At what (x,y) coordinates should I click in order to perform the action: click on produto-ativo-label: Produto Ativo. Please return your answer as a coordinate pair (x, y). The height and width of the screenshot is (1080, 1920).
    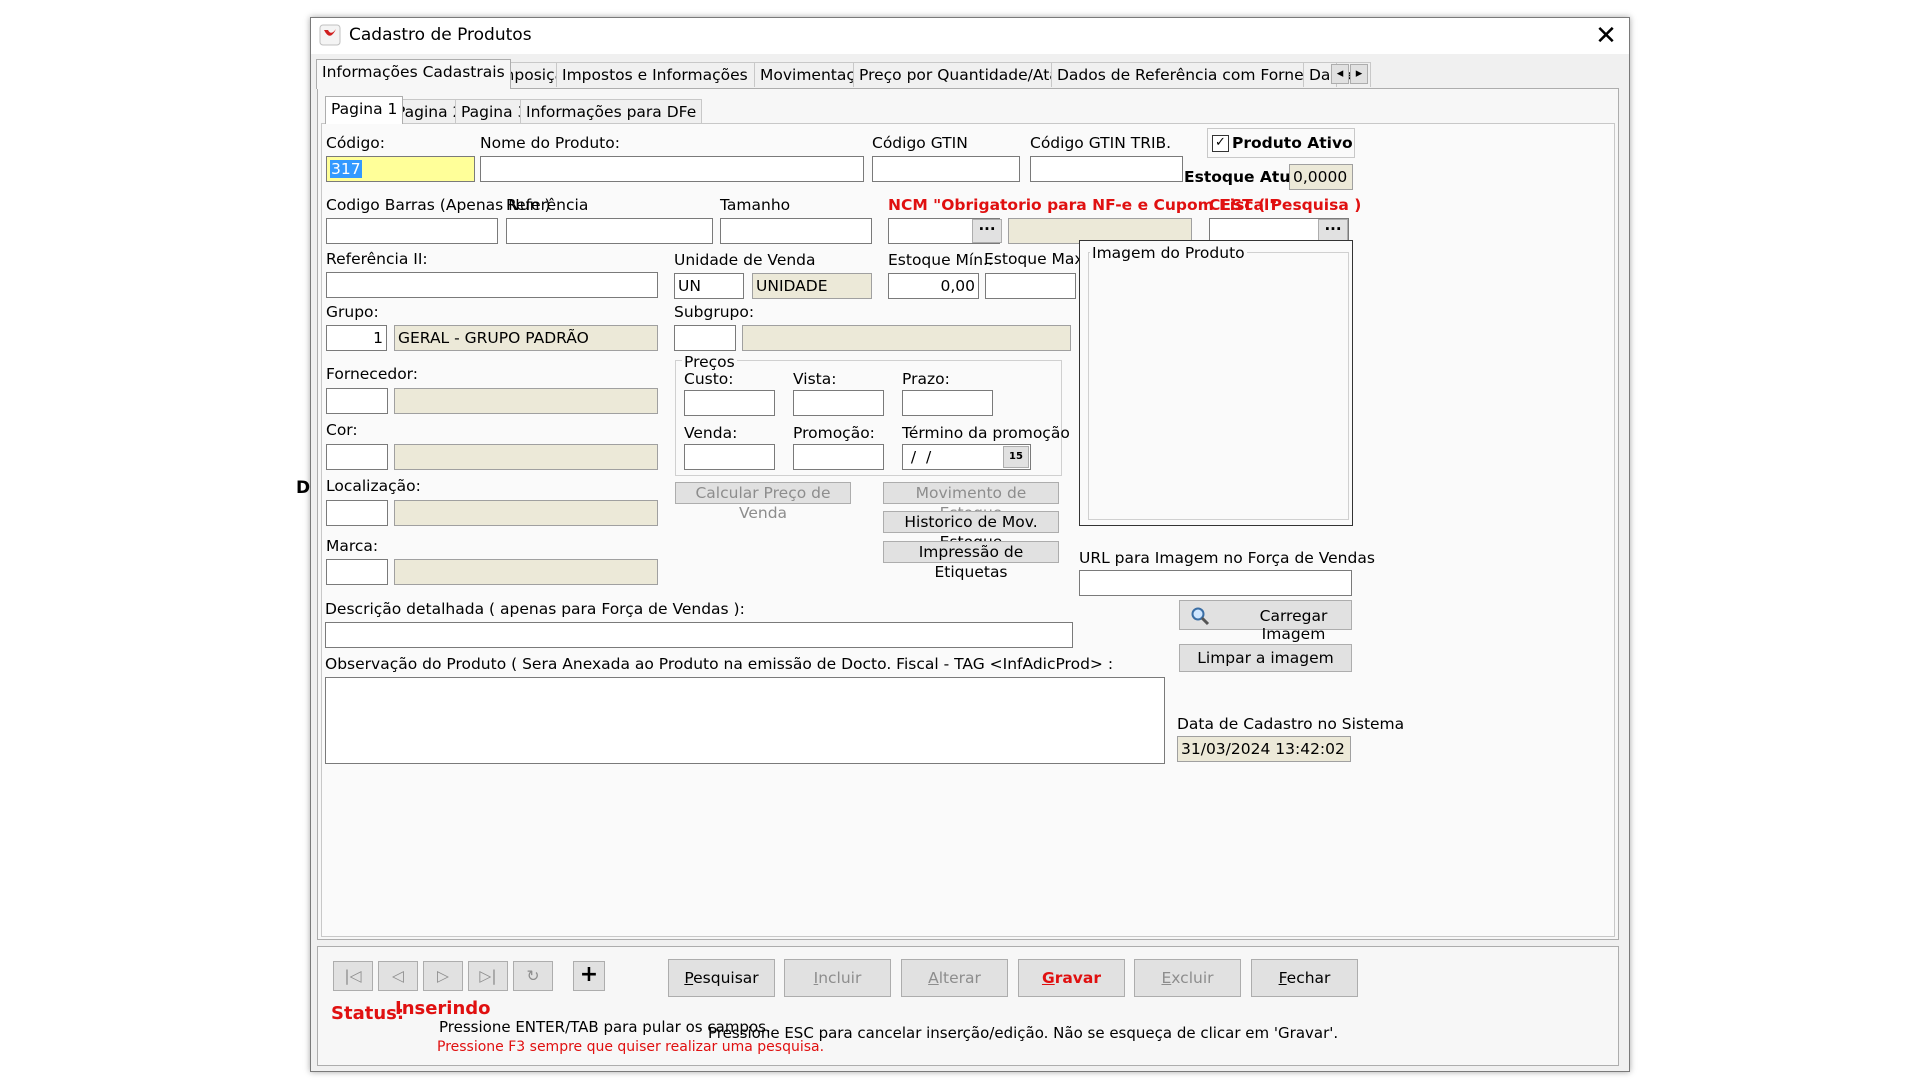
    Looking at the image, I should click on (1292, 143).